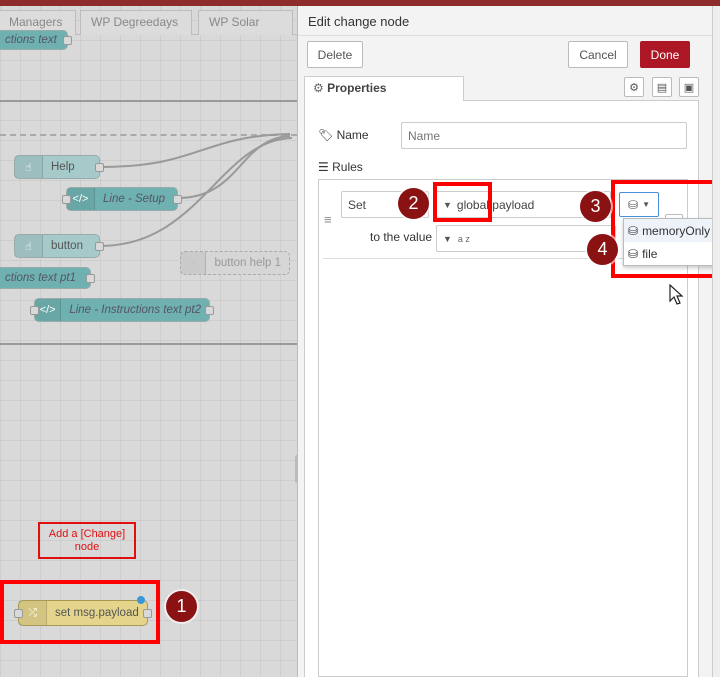  Describe the element at coordinates (63, 167) in the screenshot. I see `node-label: Help` at that location.